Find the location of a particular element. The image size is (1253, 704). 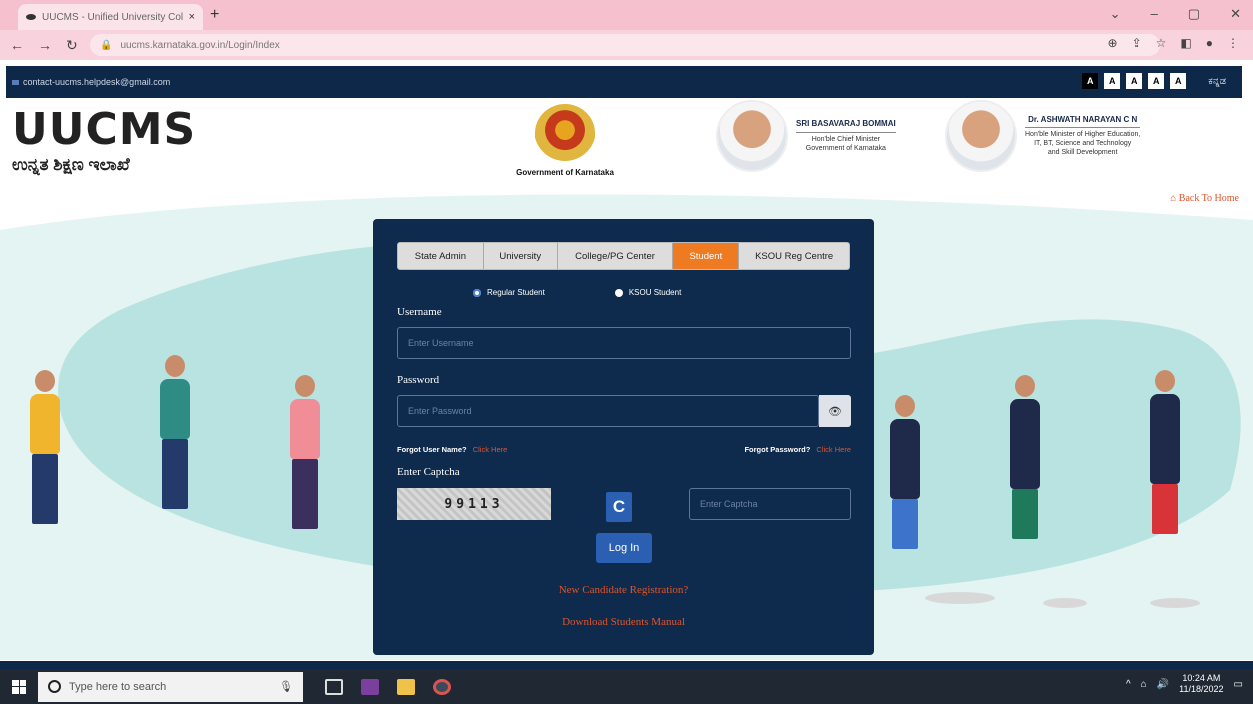

browser-tab: UUCMS - Unified University Col × is located at coordinates (110, 17).